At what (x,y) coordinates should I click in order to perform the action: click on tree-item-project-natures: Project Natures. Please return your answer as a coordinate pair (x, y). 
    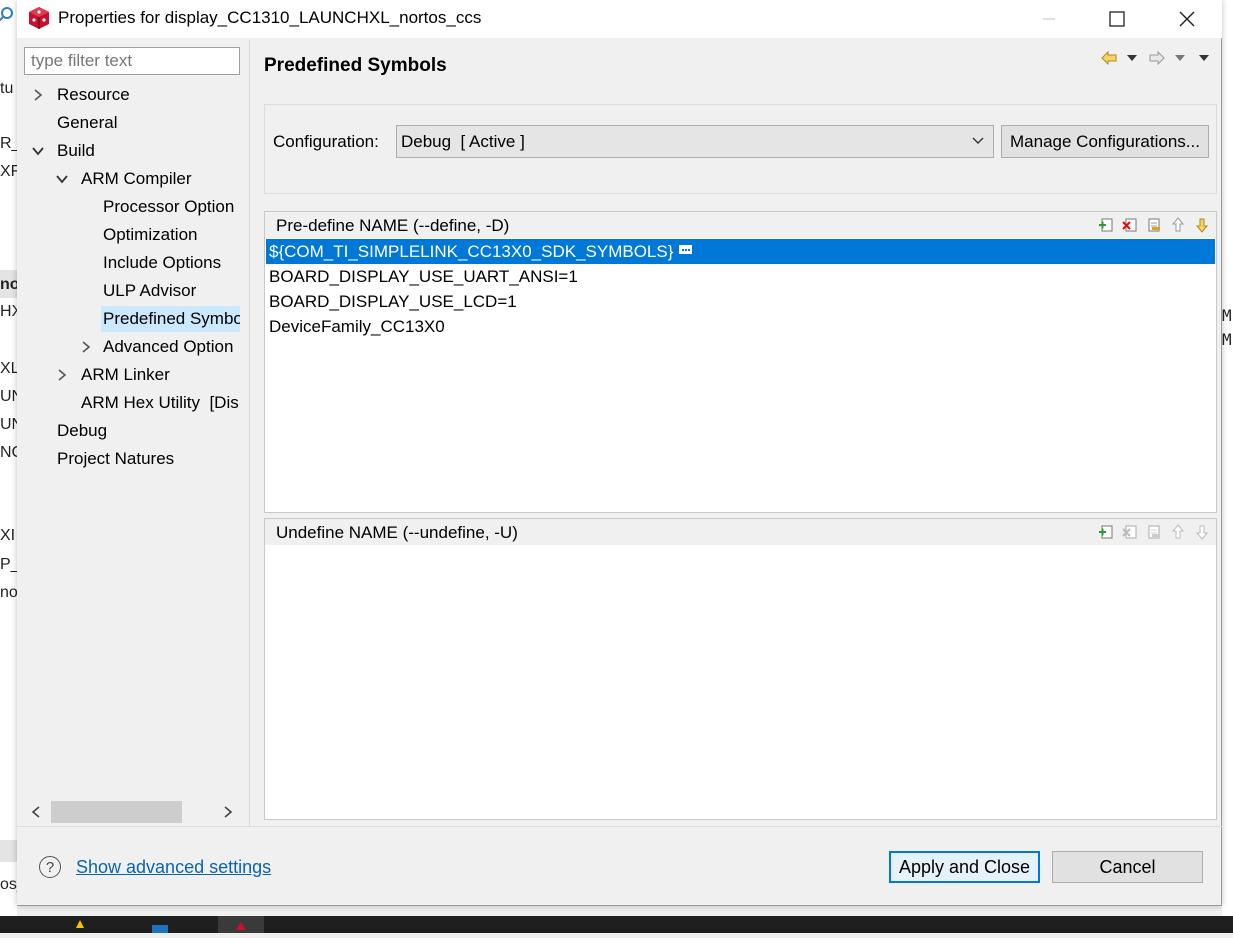
    Looking at the image, I should click on (131, 460).